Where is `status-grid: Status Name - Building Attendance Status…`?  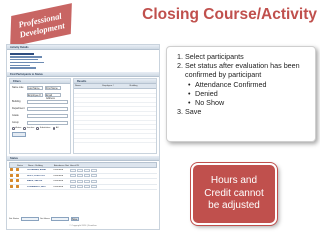 status-grid: Status Name - Building Attendance Status… is located at coordinates (83, 176).